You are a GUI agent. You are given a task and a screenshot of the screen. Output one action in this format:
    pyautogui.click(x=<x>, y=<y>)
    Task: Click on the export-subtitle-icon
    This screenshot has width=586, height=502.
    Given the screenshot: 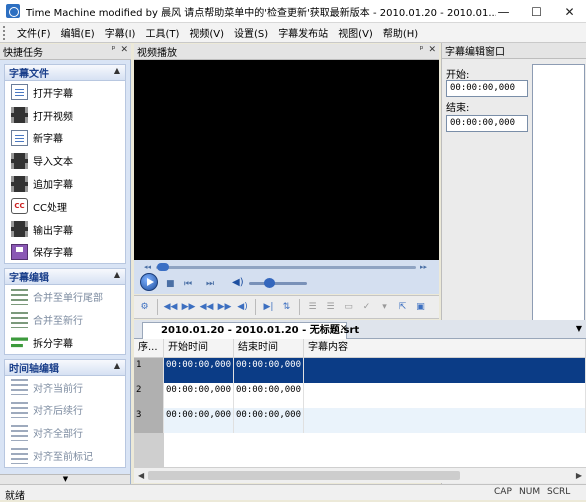 What is the action you would take?
    pyautogui.click(x=19, y=229)
    